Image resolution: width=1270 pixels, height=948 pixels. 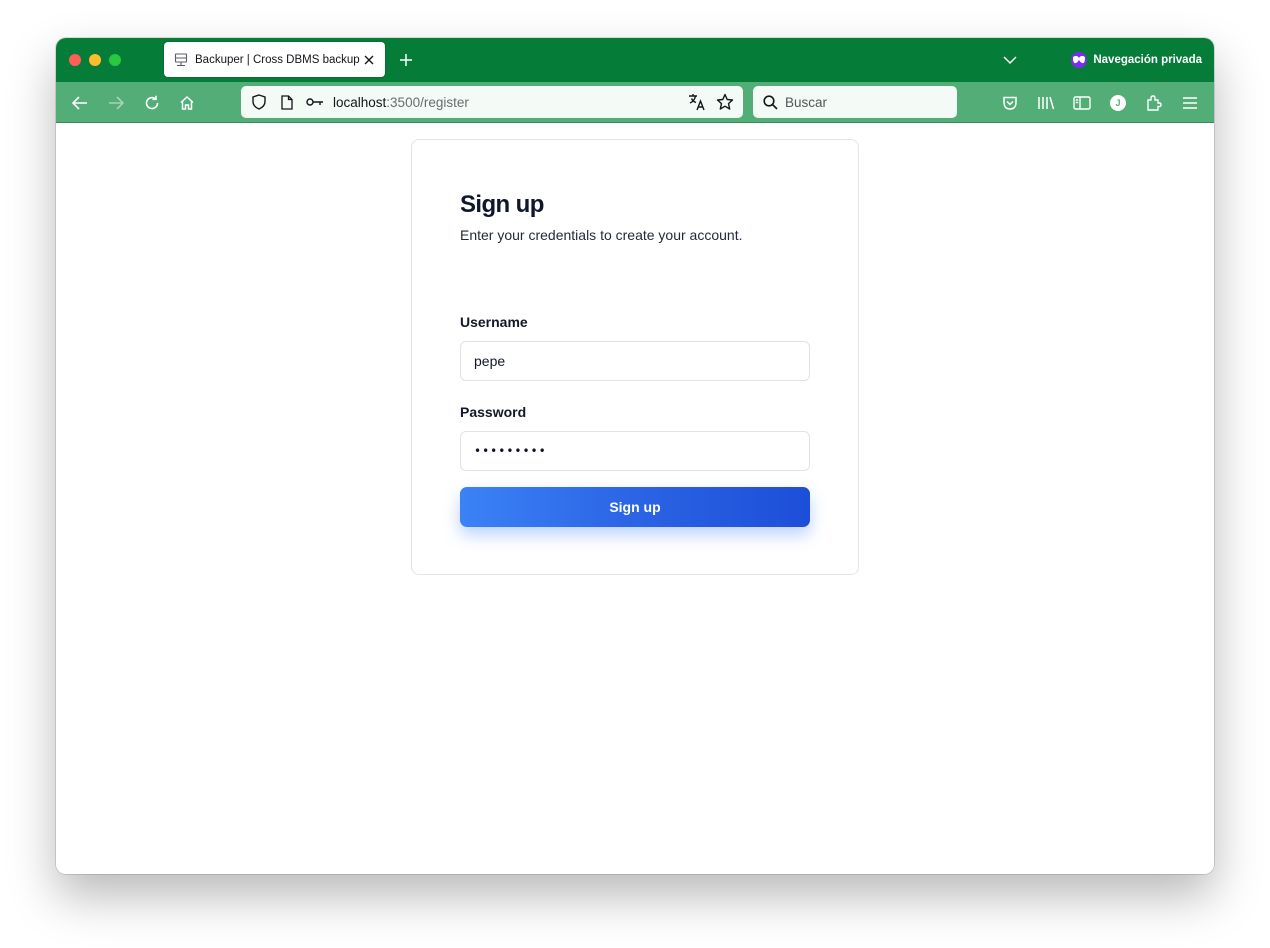 I want to click on sidebar-icon, so click(x=1082, y=103).